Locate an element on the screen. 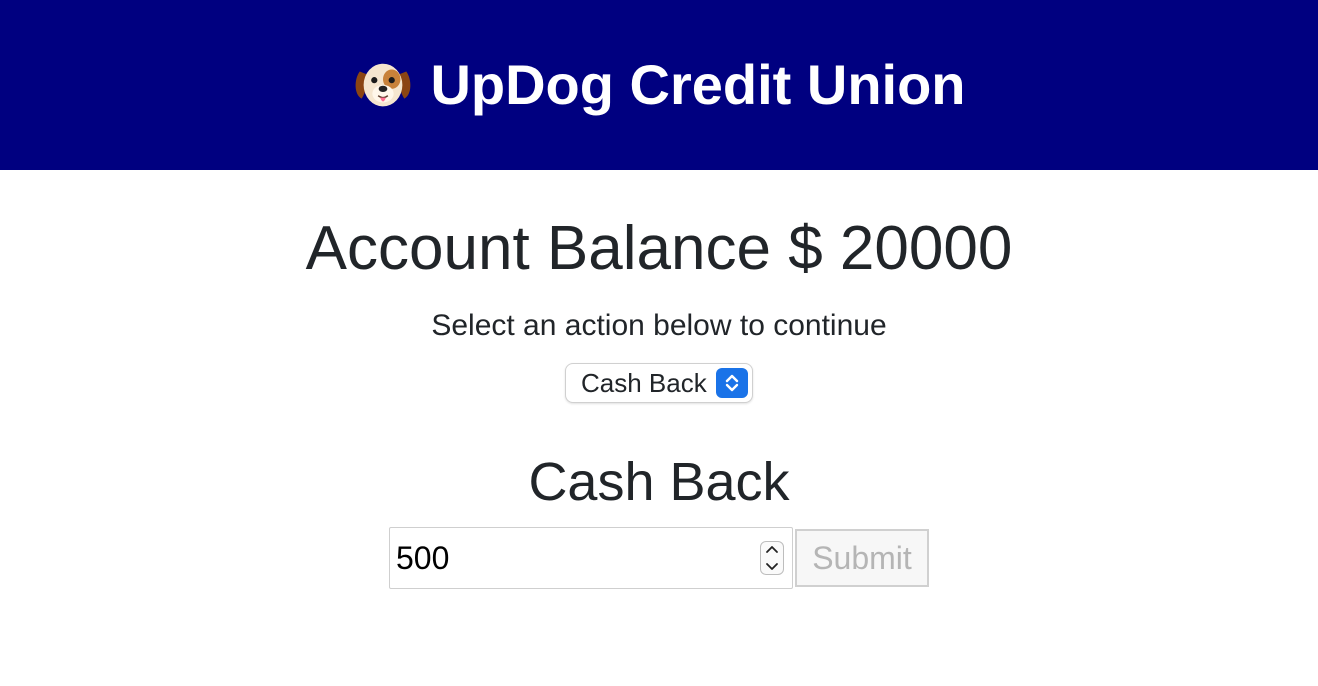  instruction-text: Select an action below to continue is located at coordinates (659, 325).